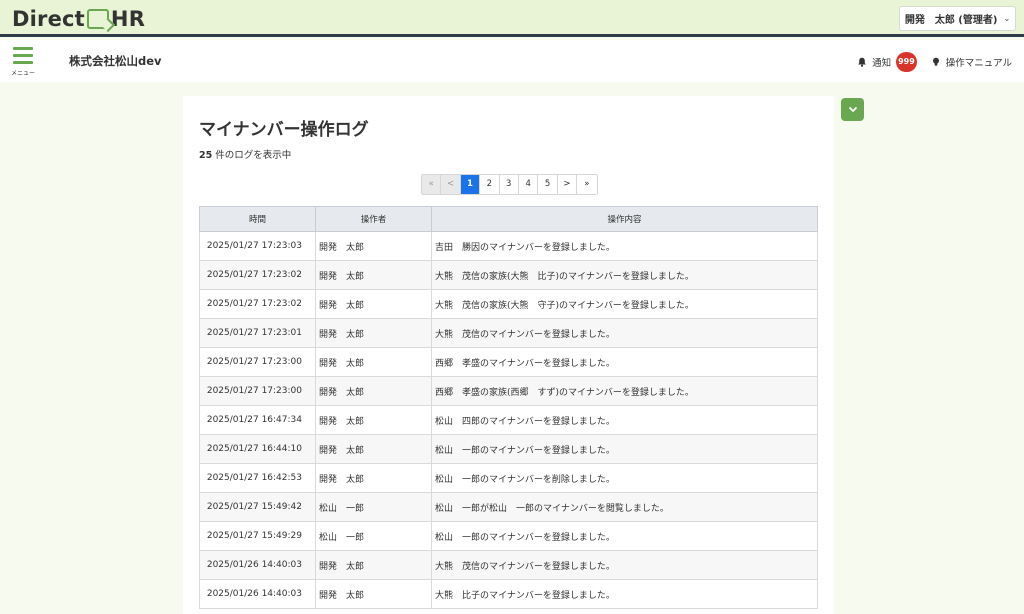  I want to click on brand-bar: Direct HR 開発 太郎 (管理者) ⌄, so click(512, 18).